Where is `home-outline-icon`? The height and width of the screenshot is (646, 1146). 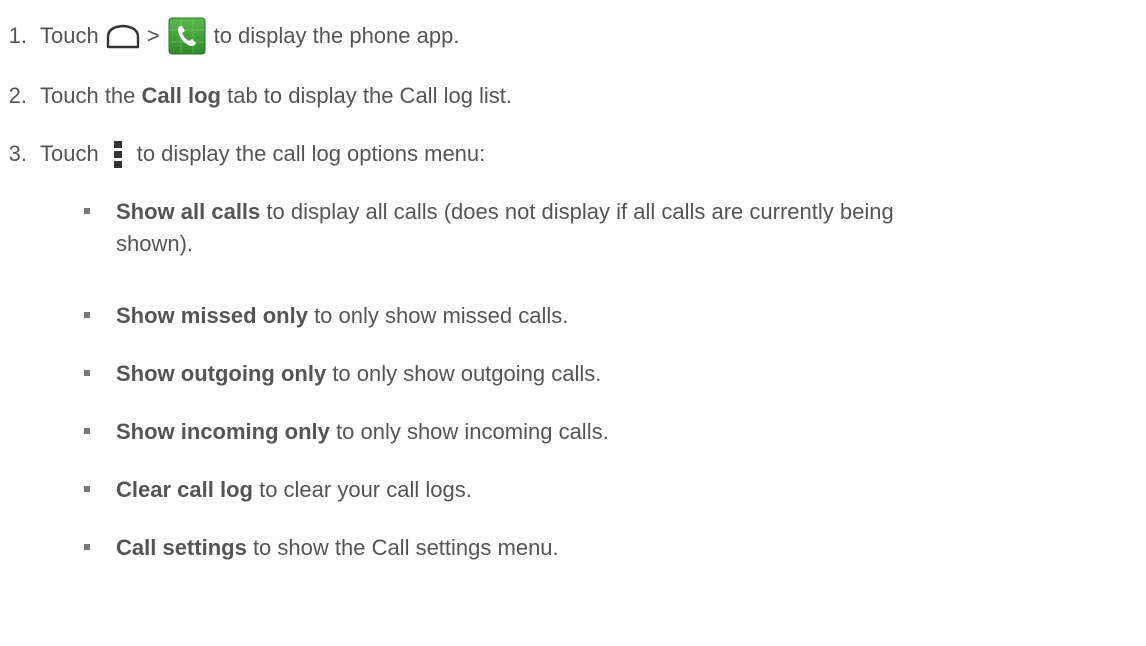
home-outline-icon is located at coordinates (123, 36).